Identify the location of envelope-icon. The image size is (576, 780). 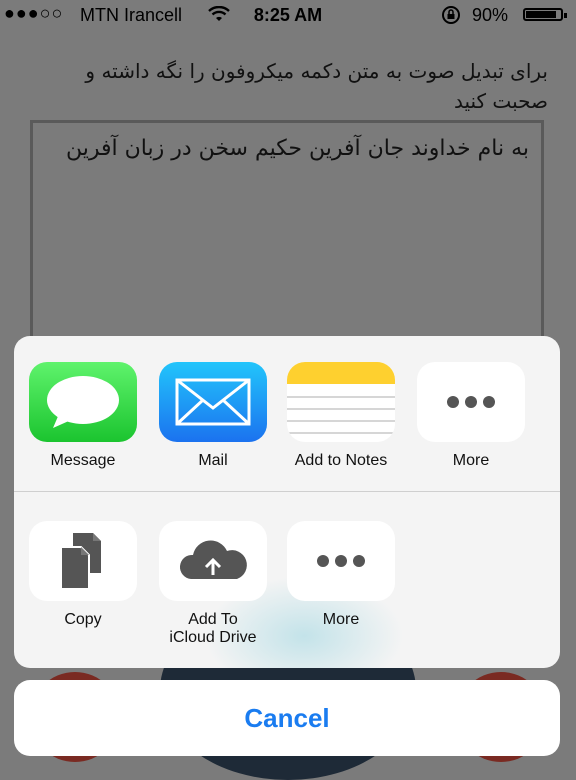
(213, 402).